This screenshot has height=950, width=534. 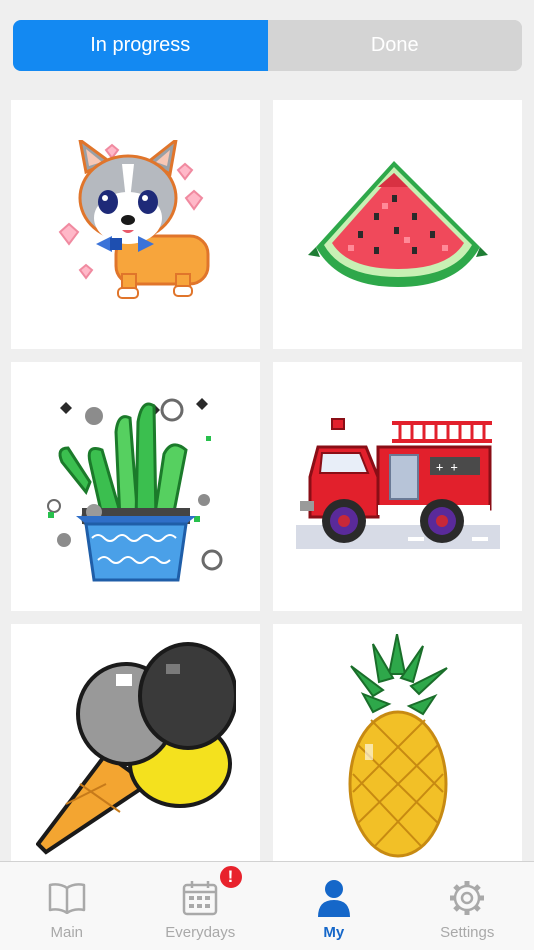 I want to click on calendar-icon, so click(x=200, y=898).